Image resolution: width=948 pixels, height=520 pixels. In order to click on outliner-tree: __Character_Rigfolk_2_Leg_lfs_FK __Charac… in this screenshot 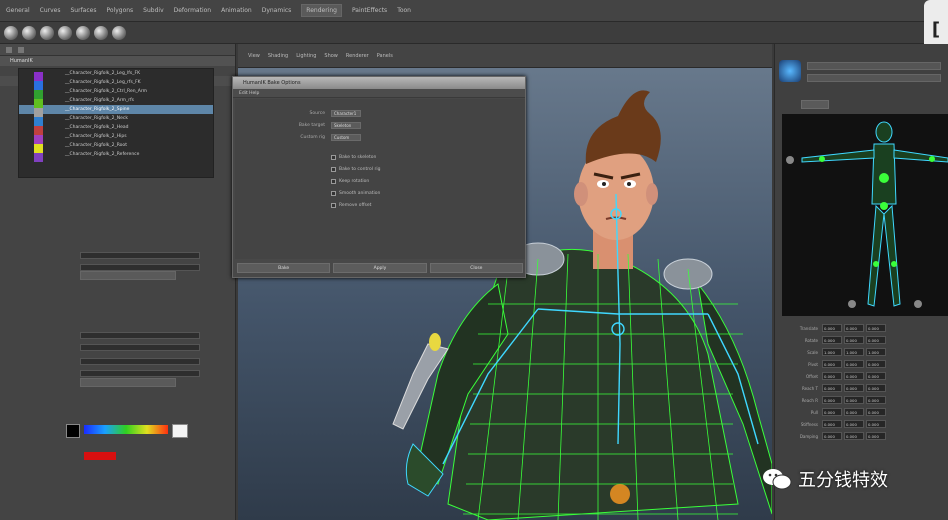, I will do `click(116, 123)`.